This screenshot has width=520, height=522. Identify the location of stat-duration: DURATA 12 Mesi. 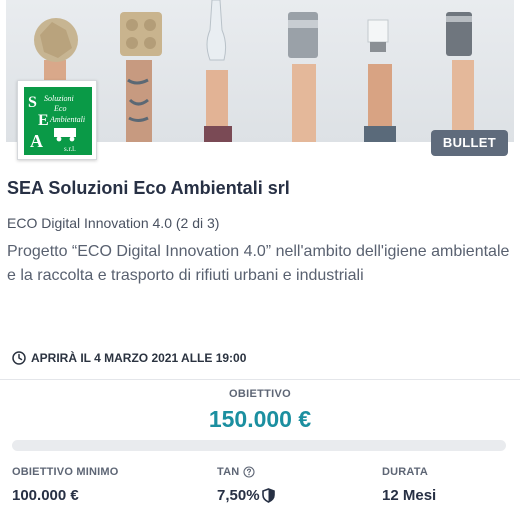
(409, 485).